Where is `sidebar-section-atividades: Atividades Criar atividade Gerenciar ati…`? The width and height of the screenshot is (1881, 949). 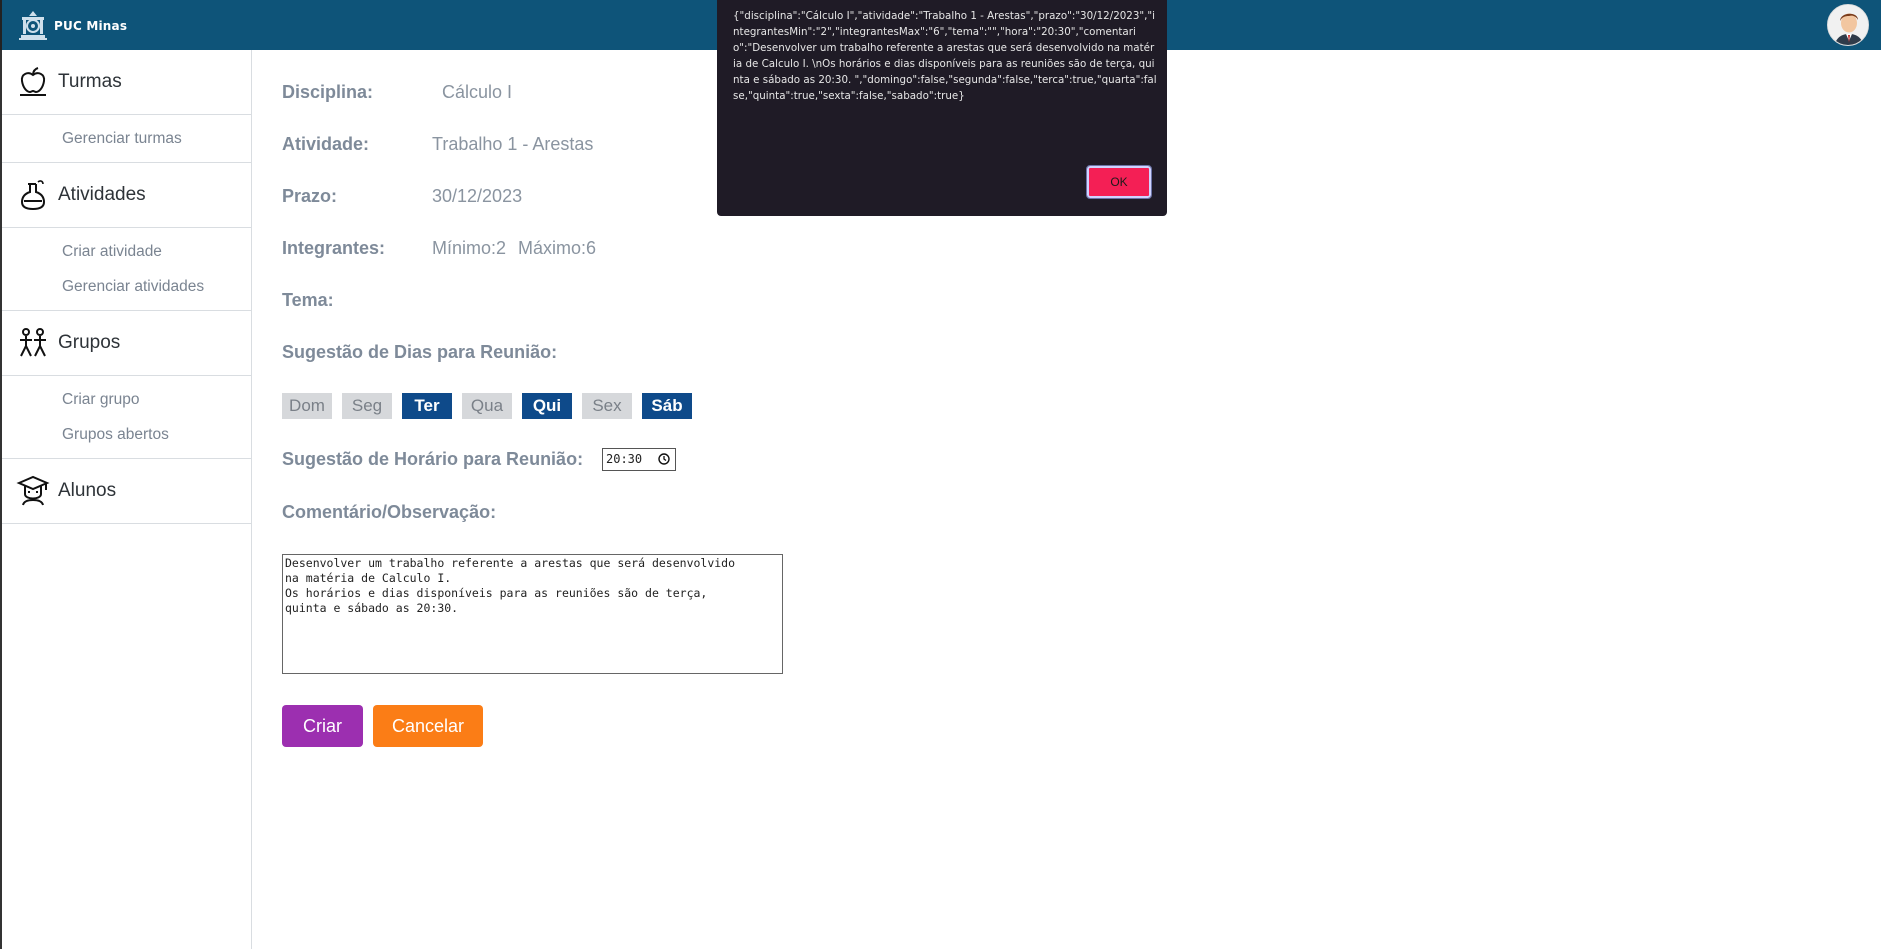
sidebar-section-atividades: Atividades Criar atividade Gerenciar ati… is located at coordinates (126, 237).